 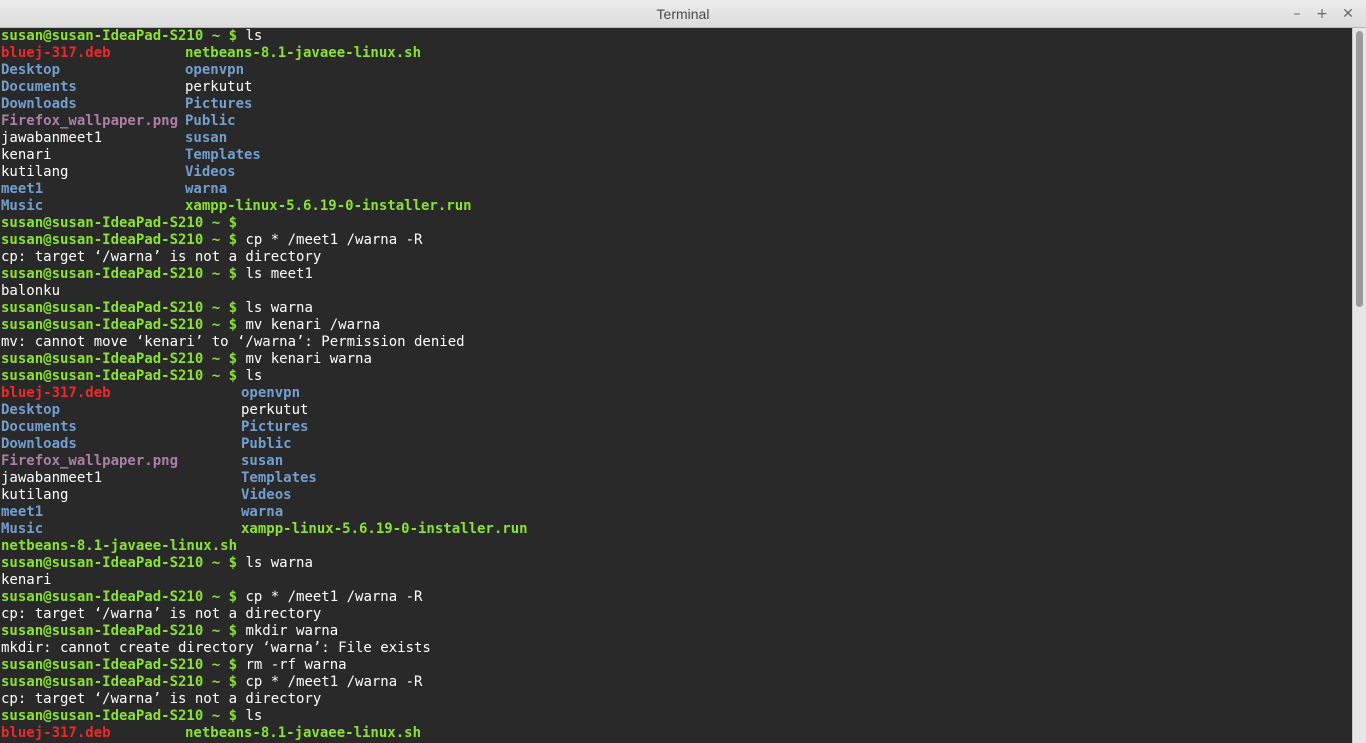 I want to click on window-title: Terminal, so click(x=683, y=14).